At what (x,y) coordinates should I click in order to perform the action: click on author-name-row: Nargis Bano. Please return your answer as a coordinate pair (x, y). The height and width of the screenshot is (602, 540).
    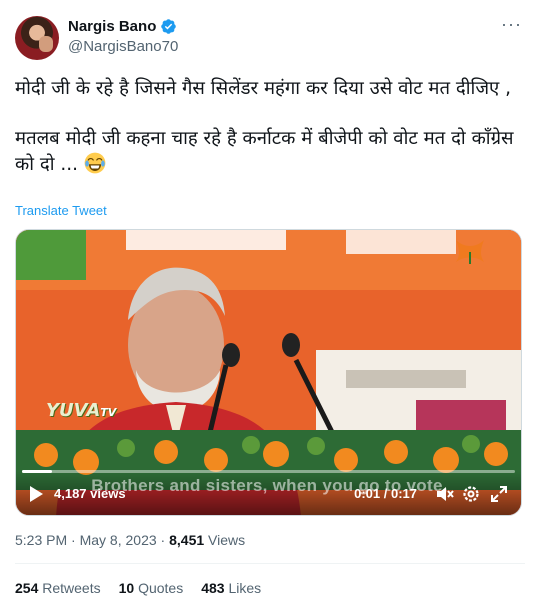
    Looking at the image, I should click on (122, 26).